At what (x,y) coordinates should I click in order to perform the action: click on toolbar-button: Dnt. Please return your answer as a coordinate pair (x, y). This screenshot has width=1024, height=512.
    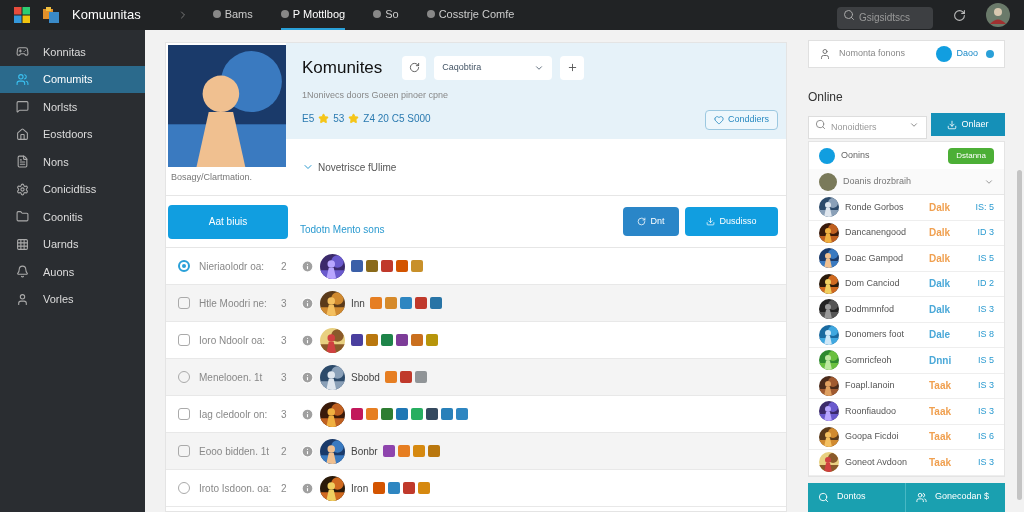
    Looking at the image, I should click on (651, 221).